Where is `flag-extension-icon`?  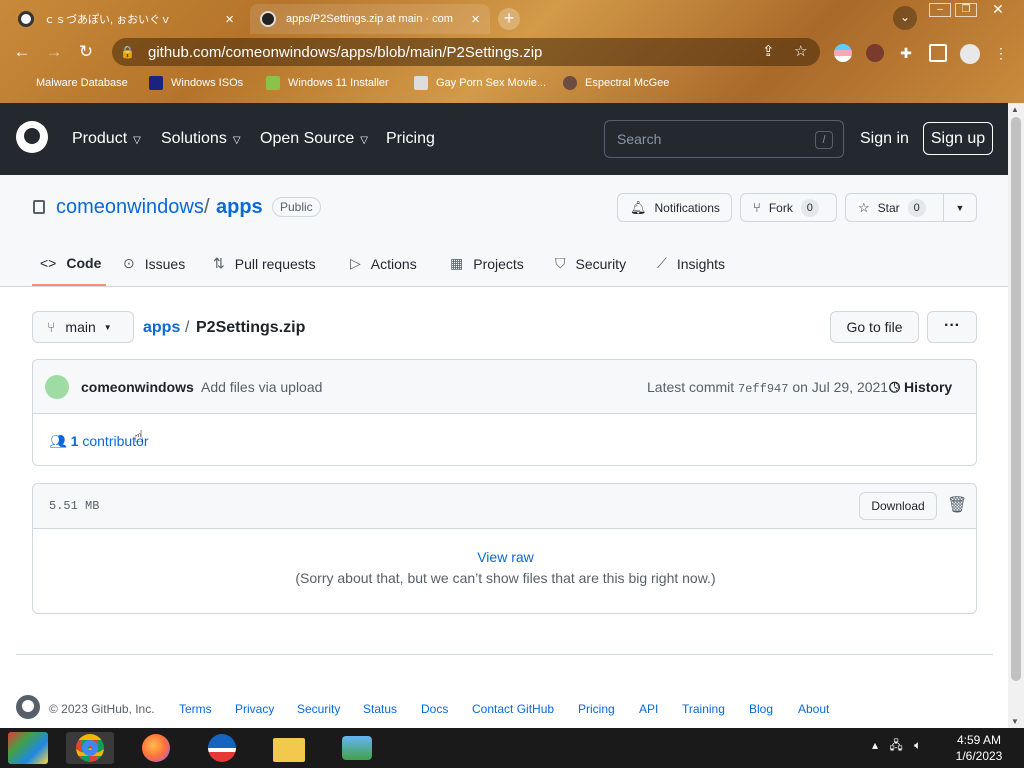
flag-extension-icon is located at coordinates (843, 53).